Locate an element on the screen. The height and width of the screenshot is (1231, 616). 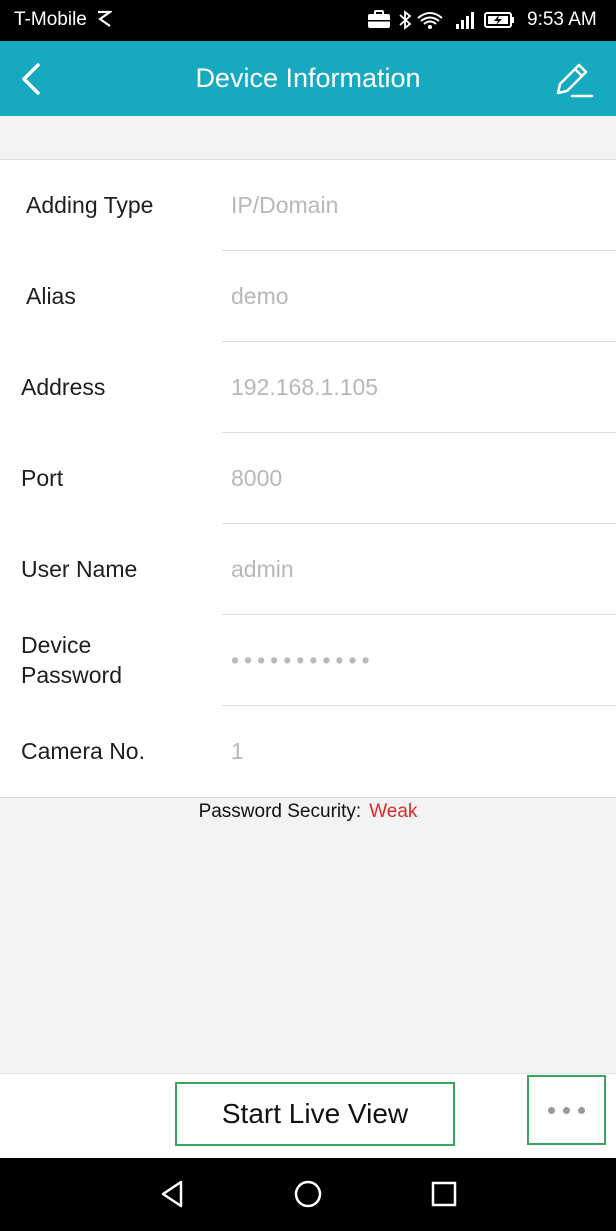
port-label: Port is located at coordinates (42, 478).